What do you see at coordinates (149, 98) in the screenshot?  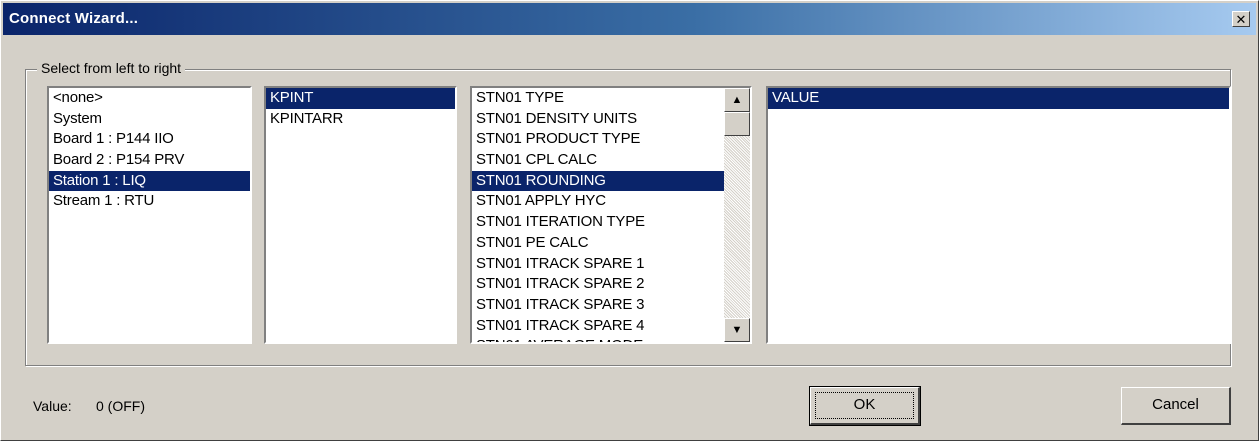 I see `list-item: <none>` at bounding box center [149, 98].